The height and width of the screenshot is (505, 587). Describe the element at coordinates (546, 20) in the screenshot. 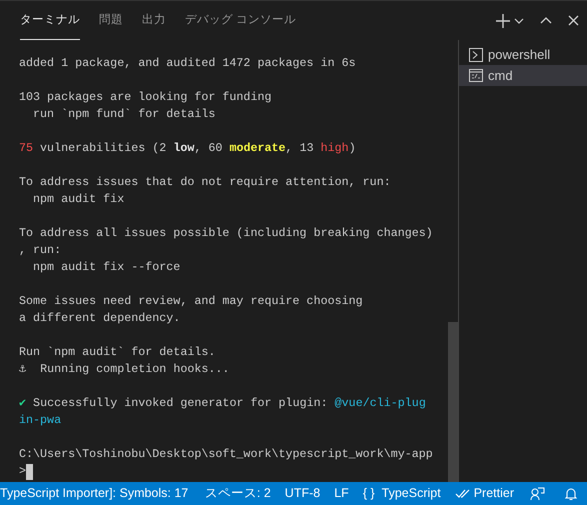

I see `chevron-up-icon` at that location.